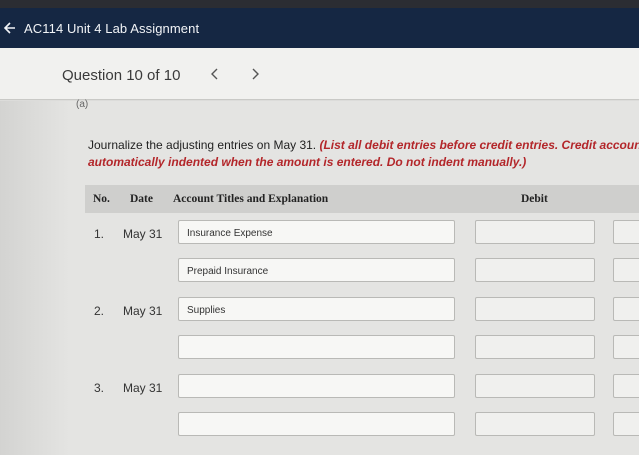 Image resolution: width=639 pixels, height=455 pixels. What do you see at coordinates (534, 199) in the screenshot?
I see `header-debit: Debit` at bounding box center [534, 199].